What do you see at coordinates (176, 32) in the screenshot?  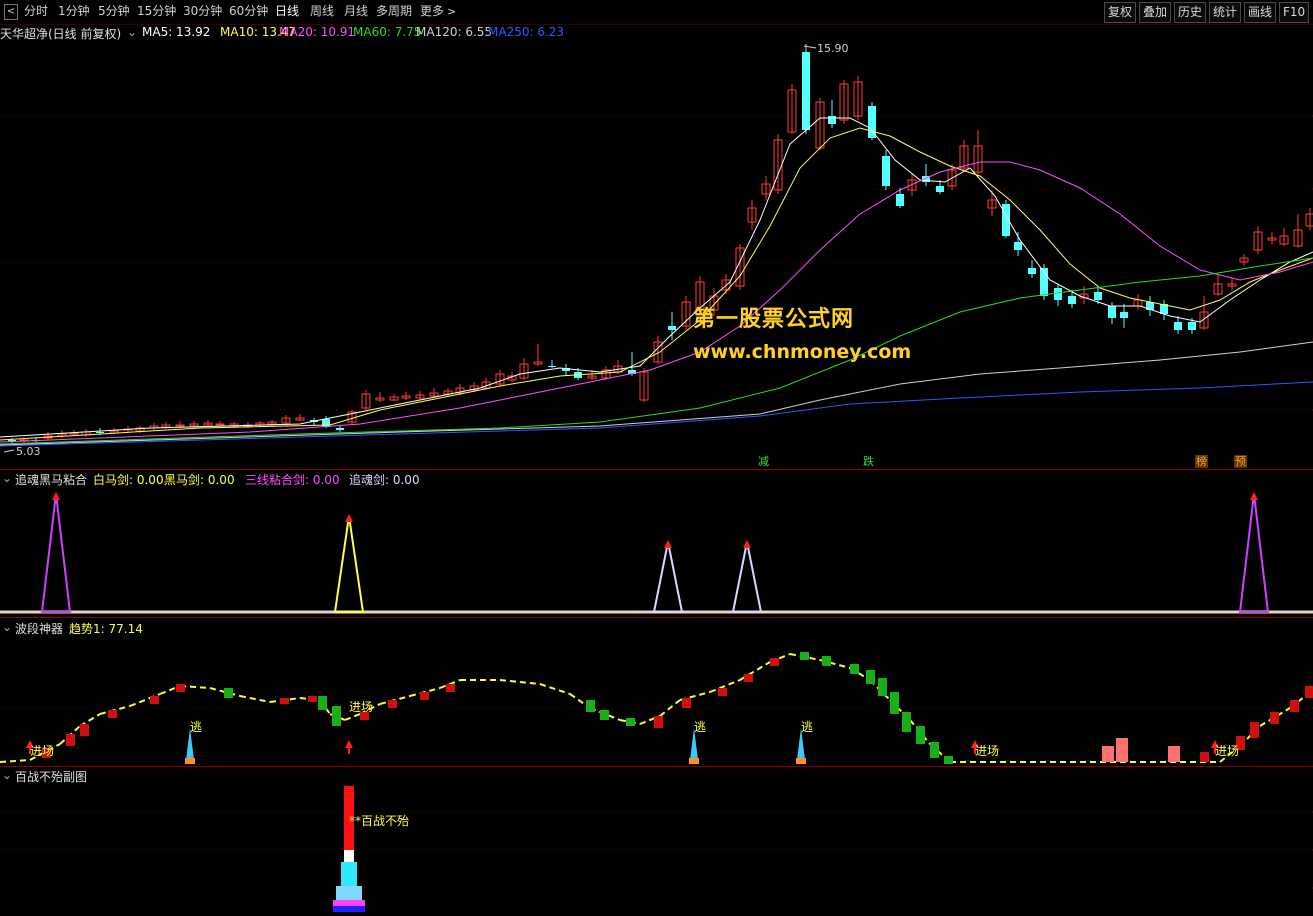 I see `ma5-label: MA5: 13.92` at bounding box center [176, 32].